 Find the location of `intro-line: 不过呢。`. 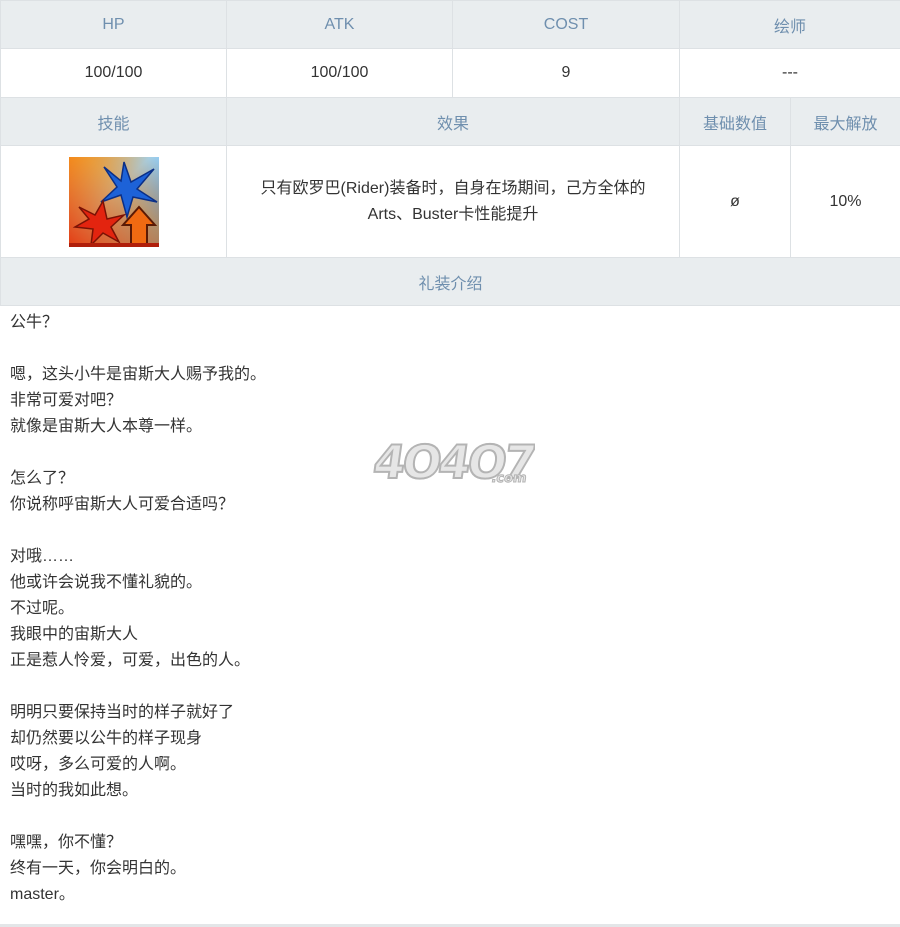

intro-line: 不过呢。 is located at coordinates (42, 608).